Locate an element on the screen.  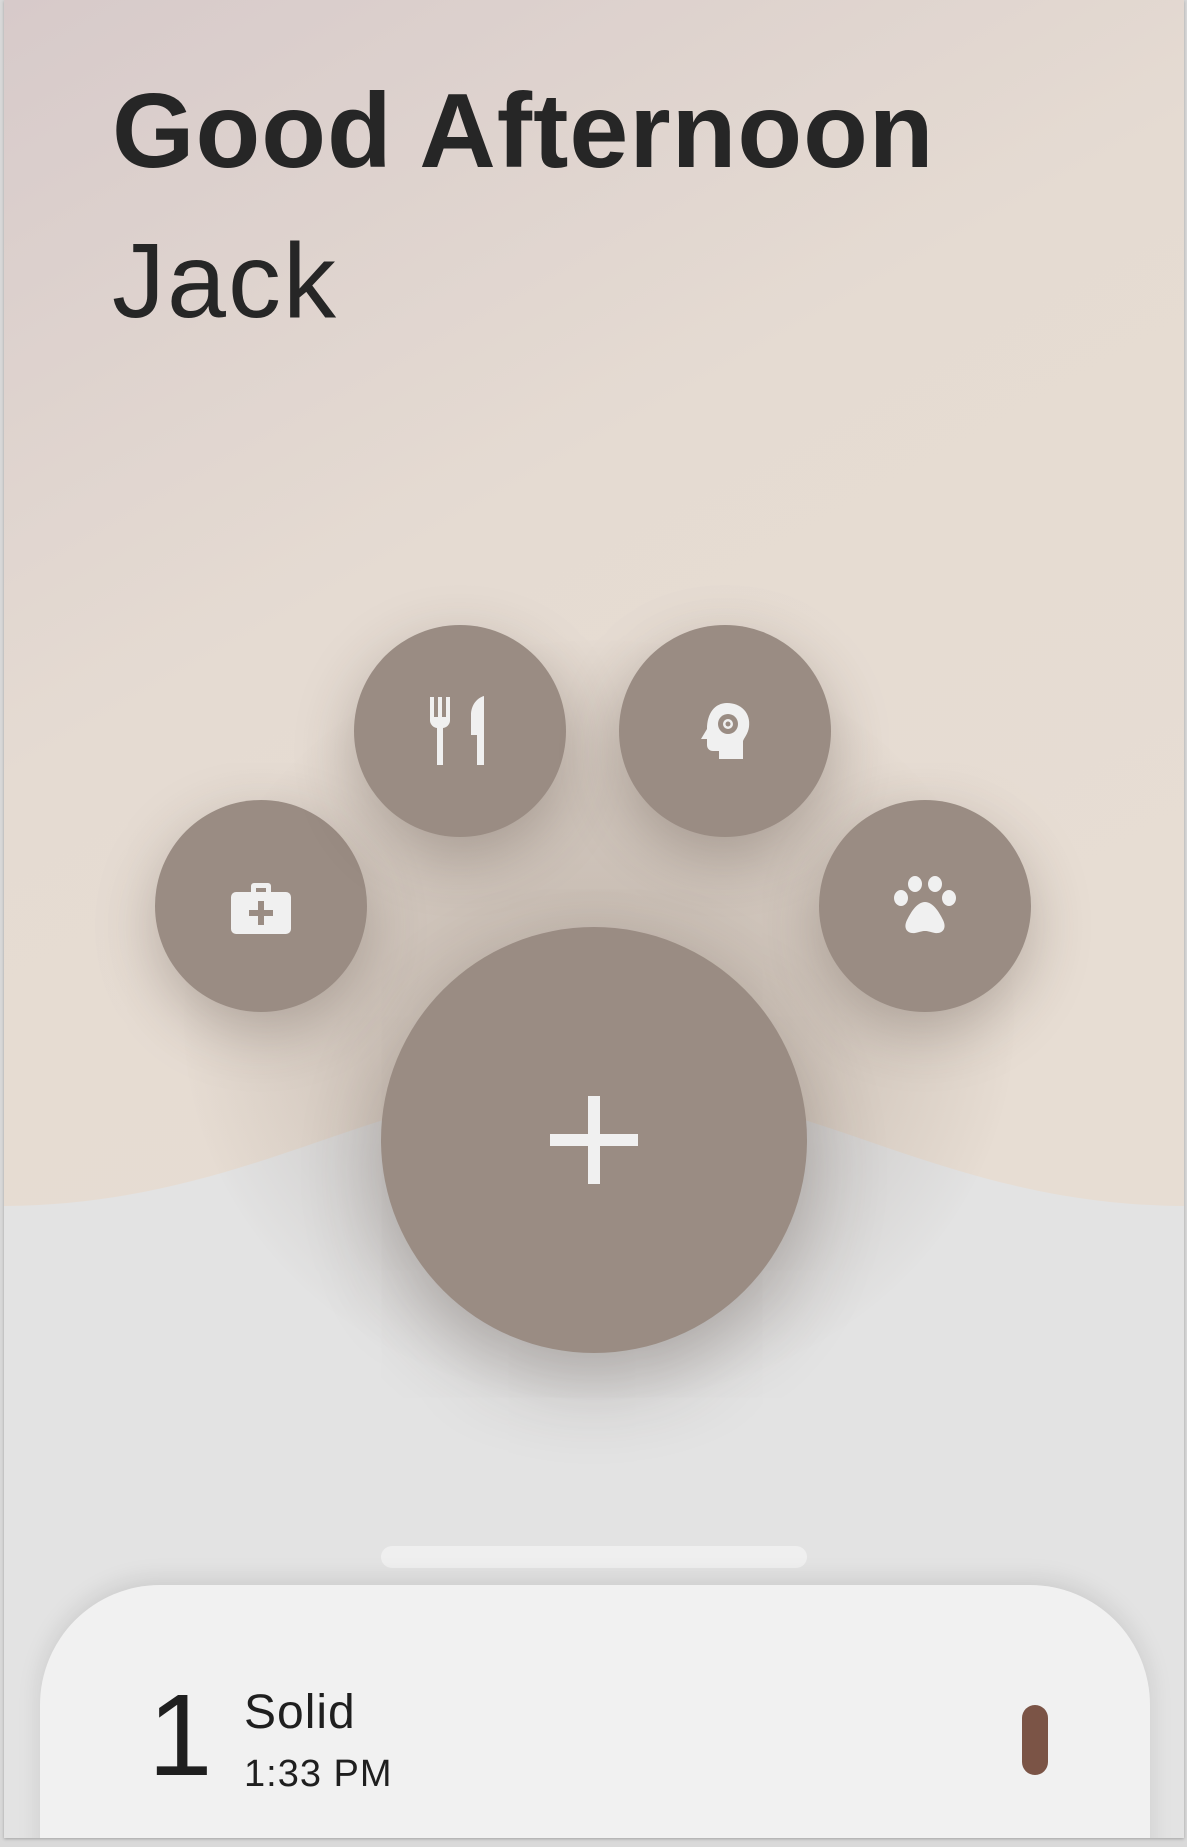
sheet-drag-handle is located at coordinates (594, 1557).